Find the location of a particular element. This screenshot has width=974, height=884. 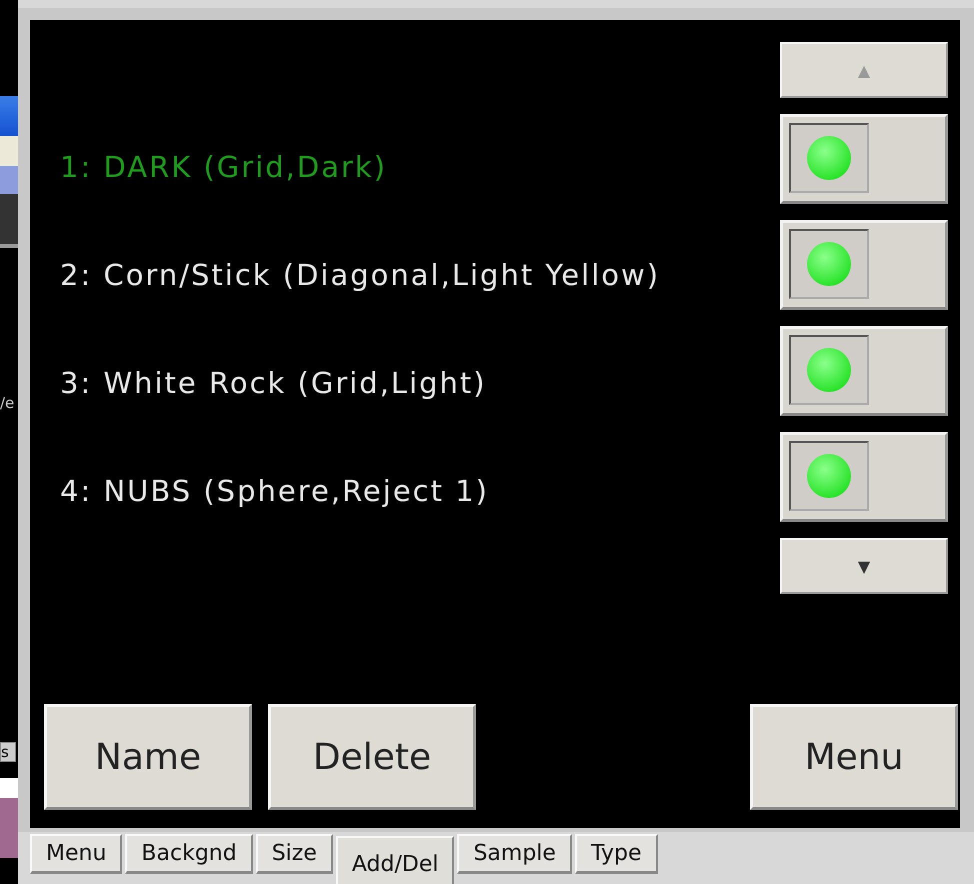

tab: Backgnd is located at coordinates (189, 854).